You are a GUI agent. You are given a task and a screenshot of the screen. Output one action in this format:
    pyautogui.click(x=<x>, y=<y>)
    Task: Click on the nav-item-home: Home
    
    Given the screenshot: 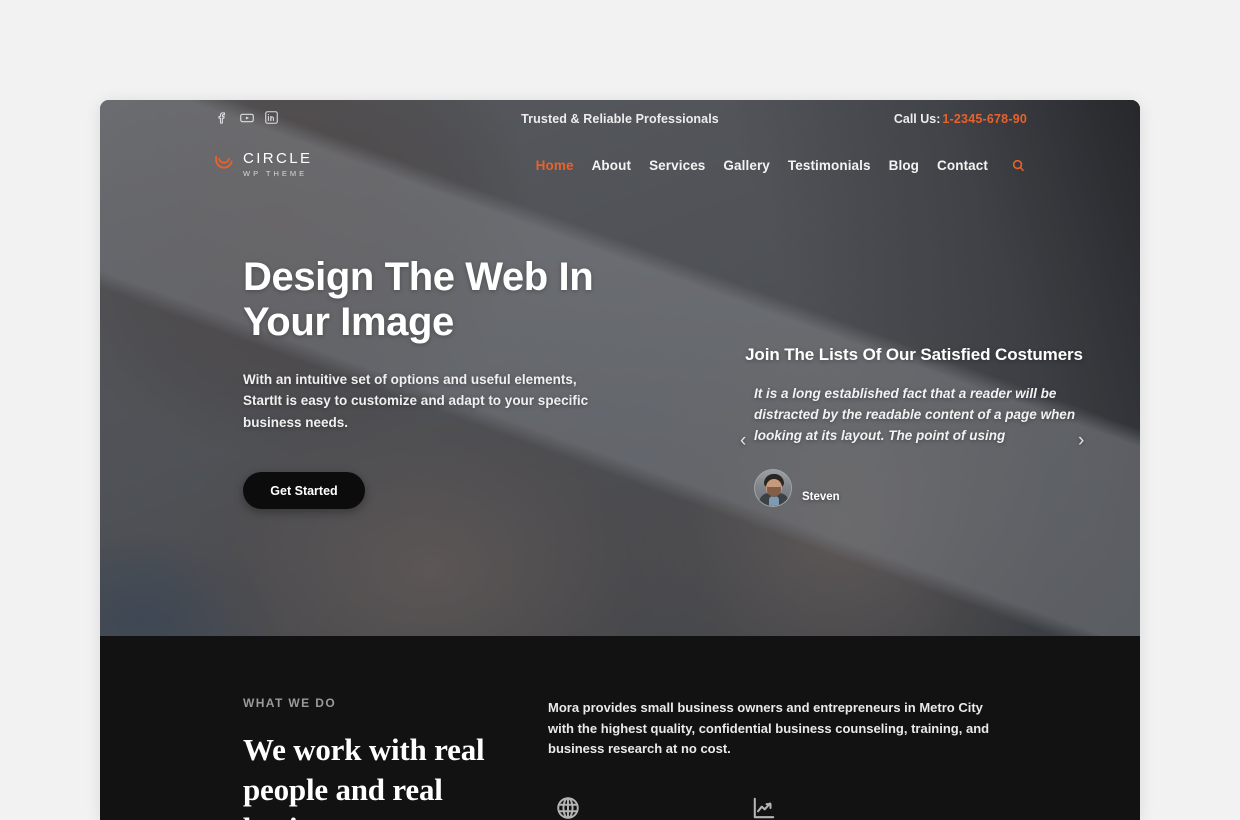 What is the action you would take?
    pyautogui.click(x=555, y=165)
    